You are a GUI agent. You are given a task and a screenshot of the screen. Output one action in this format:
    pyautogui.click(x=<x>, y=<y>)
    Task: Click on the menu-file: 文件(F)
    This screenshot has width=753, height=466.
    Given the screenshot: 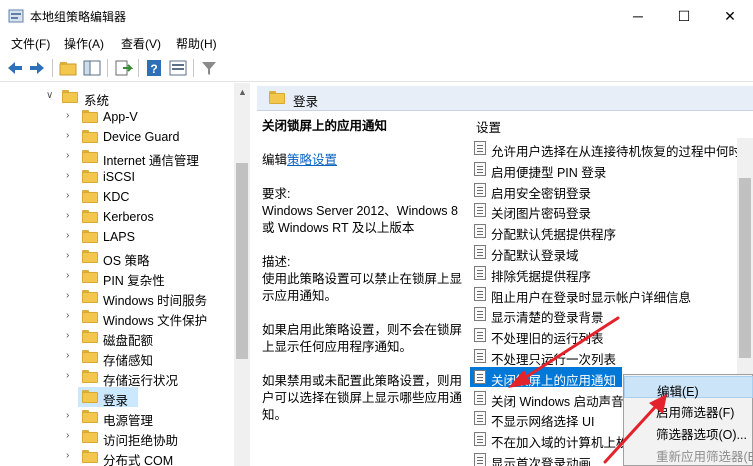 What is the action you would take?
    pyautogui.click(x=30, y=43)
    